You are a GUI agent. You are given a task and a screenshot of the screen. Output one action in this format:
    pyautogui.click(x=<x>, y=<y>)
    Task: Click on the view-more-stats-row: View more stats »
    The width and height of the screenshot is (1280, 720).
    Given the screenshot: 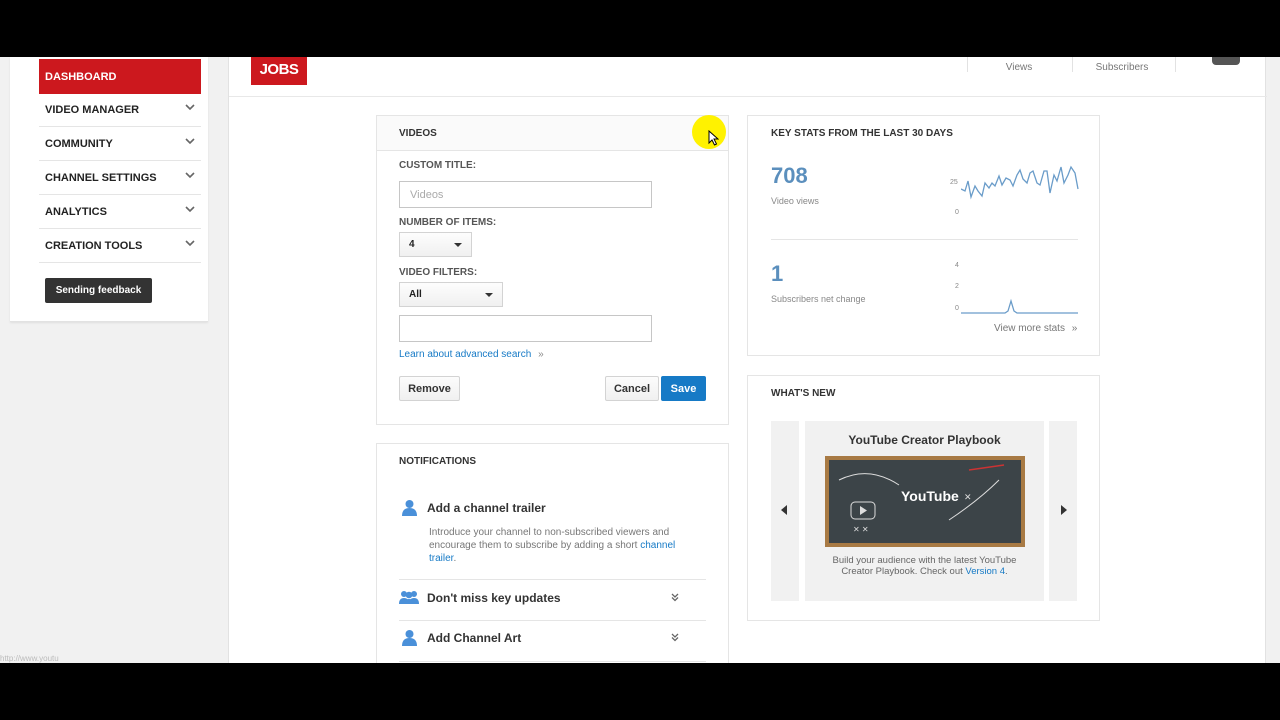 What is the action you would take?
    pyautogui.click(x=1035, y=328)
    